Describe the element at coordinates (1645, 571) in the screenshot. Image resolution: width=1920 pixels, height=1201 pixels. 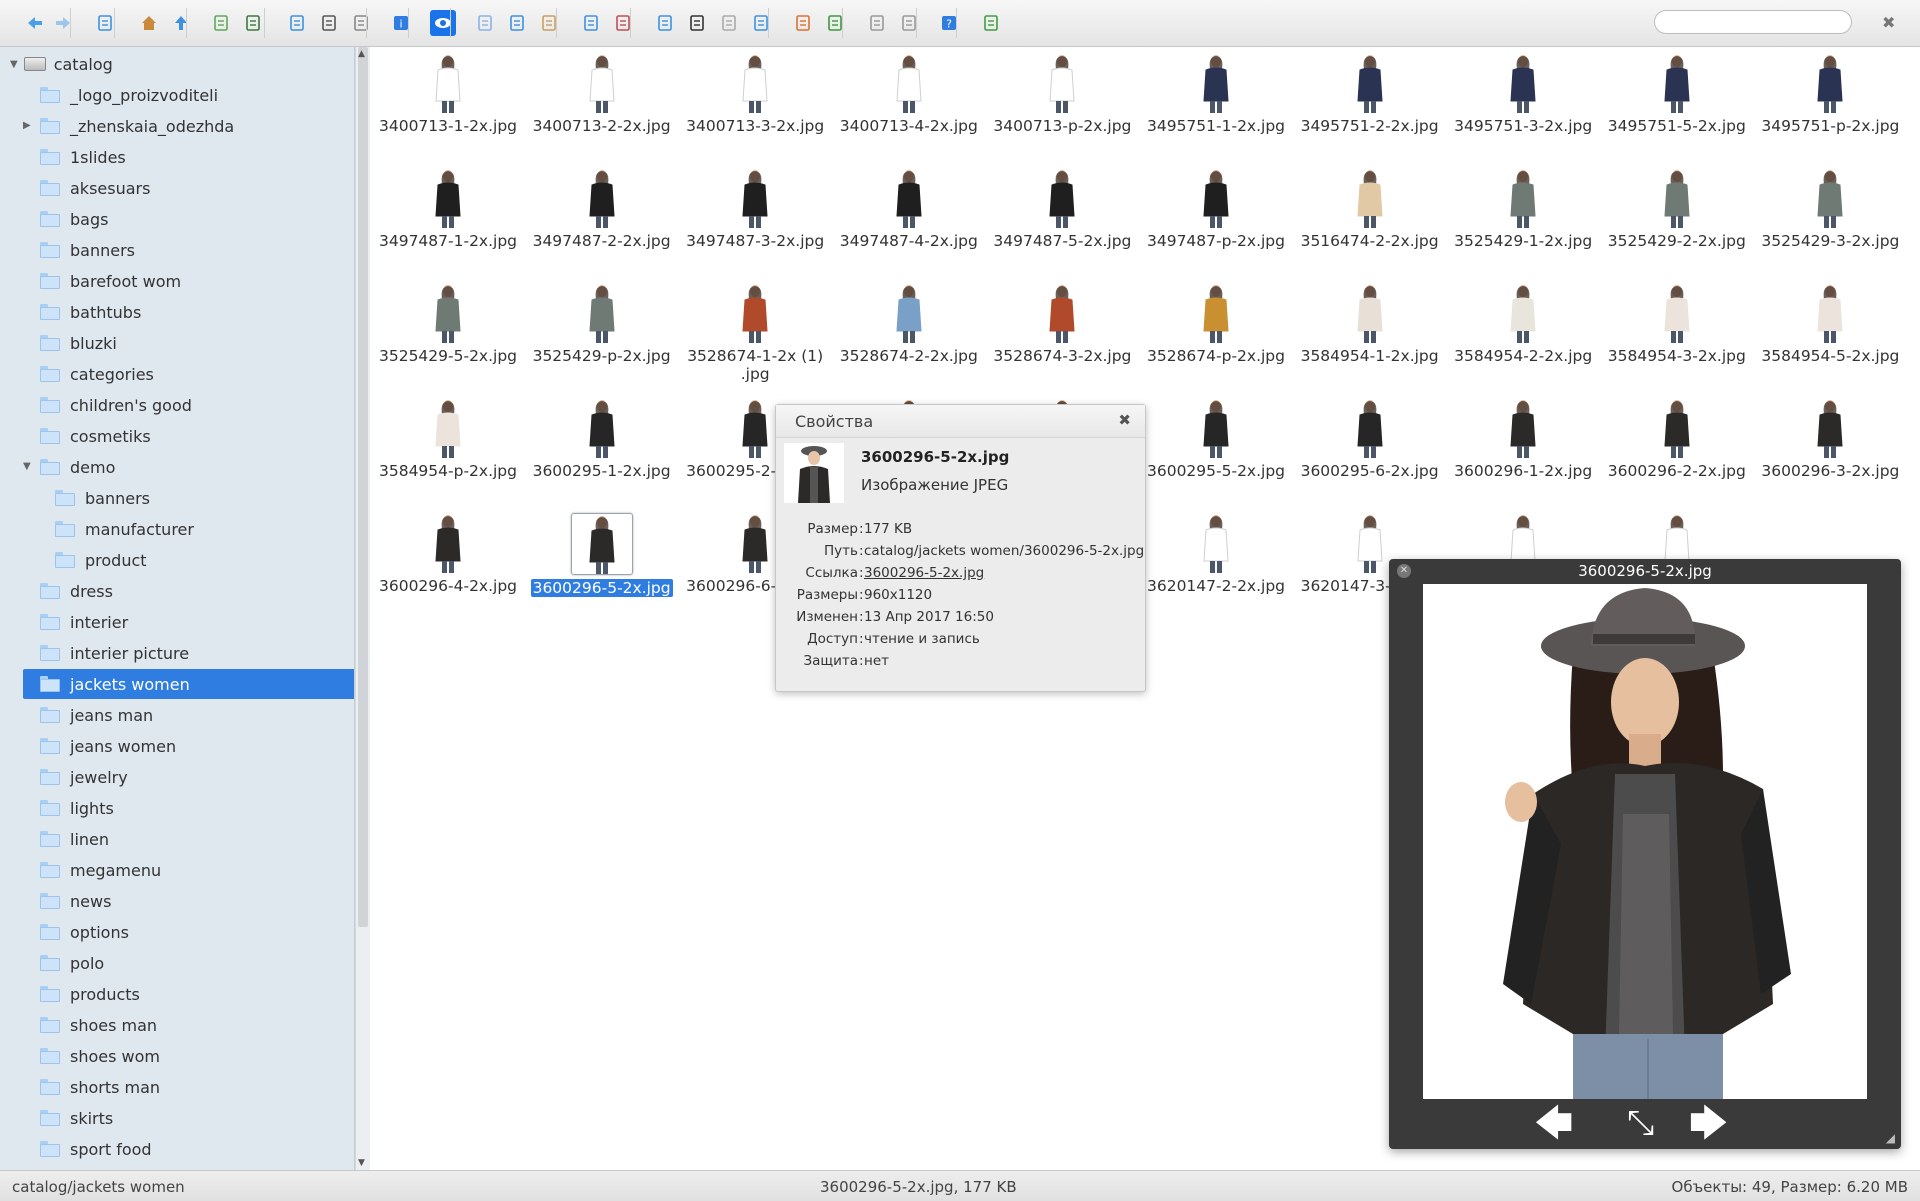
I see `quicklook-title: 3600296-5-2x.jpg` at that location.